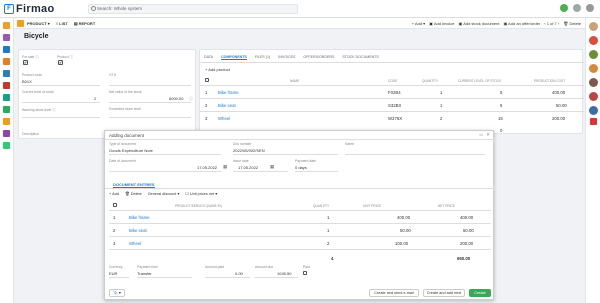  Describe the element at coordinates (135, 243) in the screenshot. I see `entry-name-link: Wheel` at that location.